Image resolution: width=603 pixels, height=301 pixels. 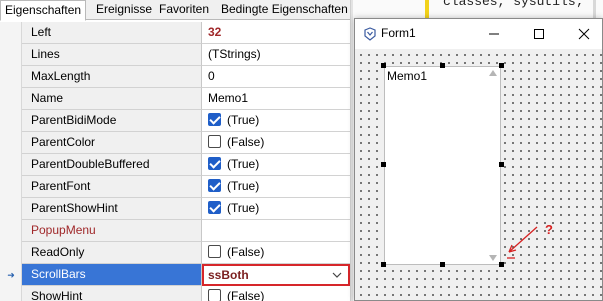 I want to click on scrollbars-dropdown: ssBoth, so click(x=276, y=275).